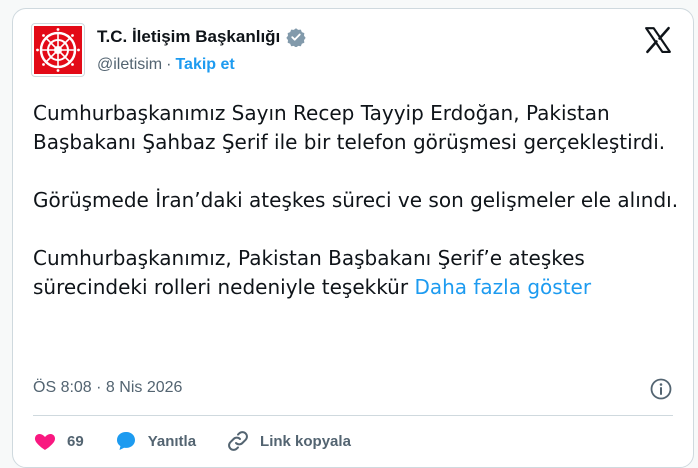  Describe the element at coordinates (172, 441) in the screenshot. I see `reply-label: Yanıtla` at that location.